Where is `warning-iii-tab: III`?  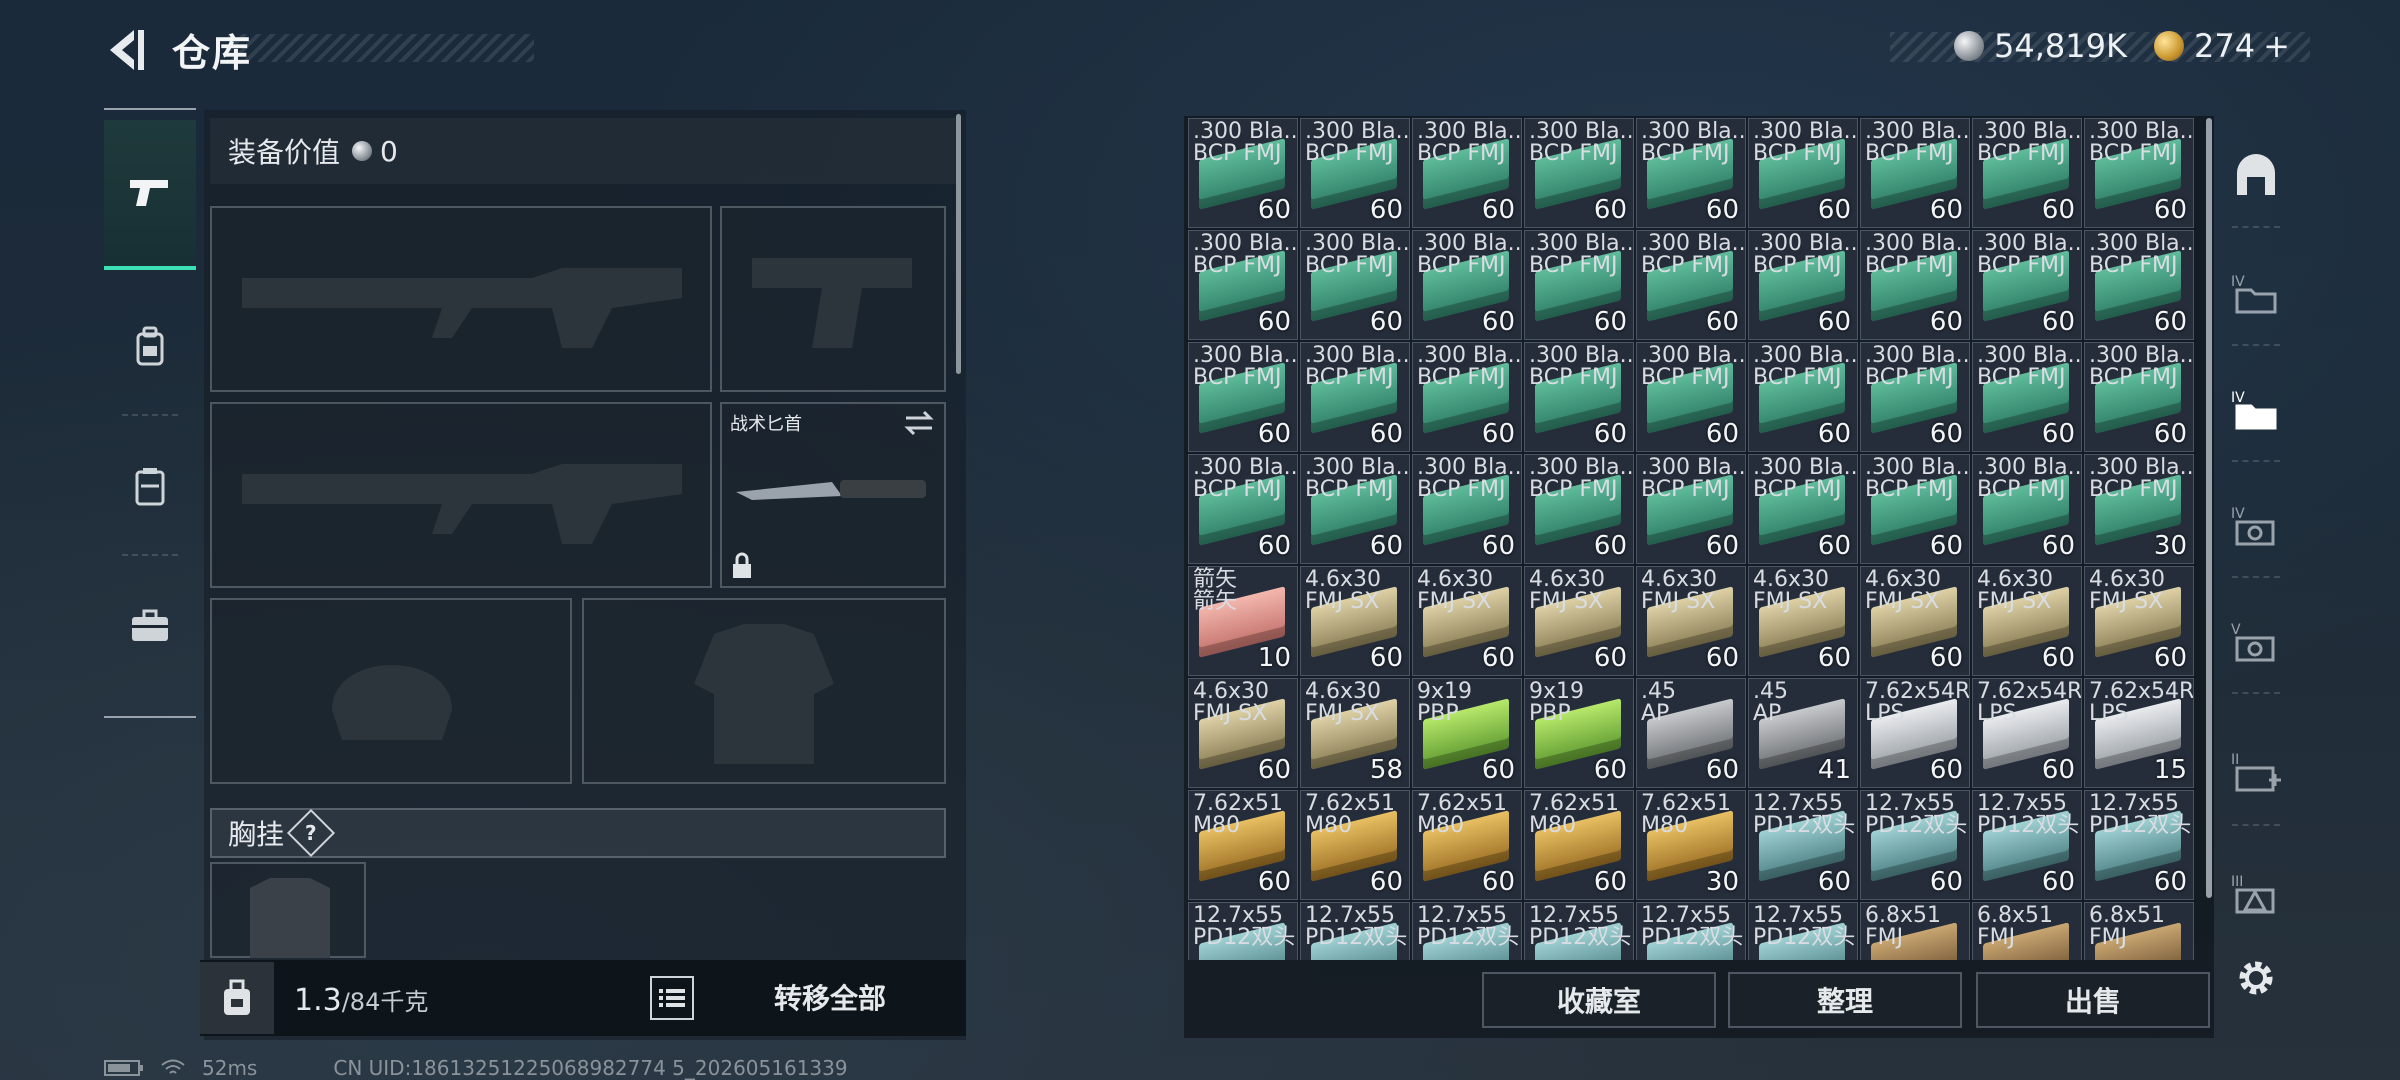
warning-iii-tab: III is located at coordinates (2256, 894).